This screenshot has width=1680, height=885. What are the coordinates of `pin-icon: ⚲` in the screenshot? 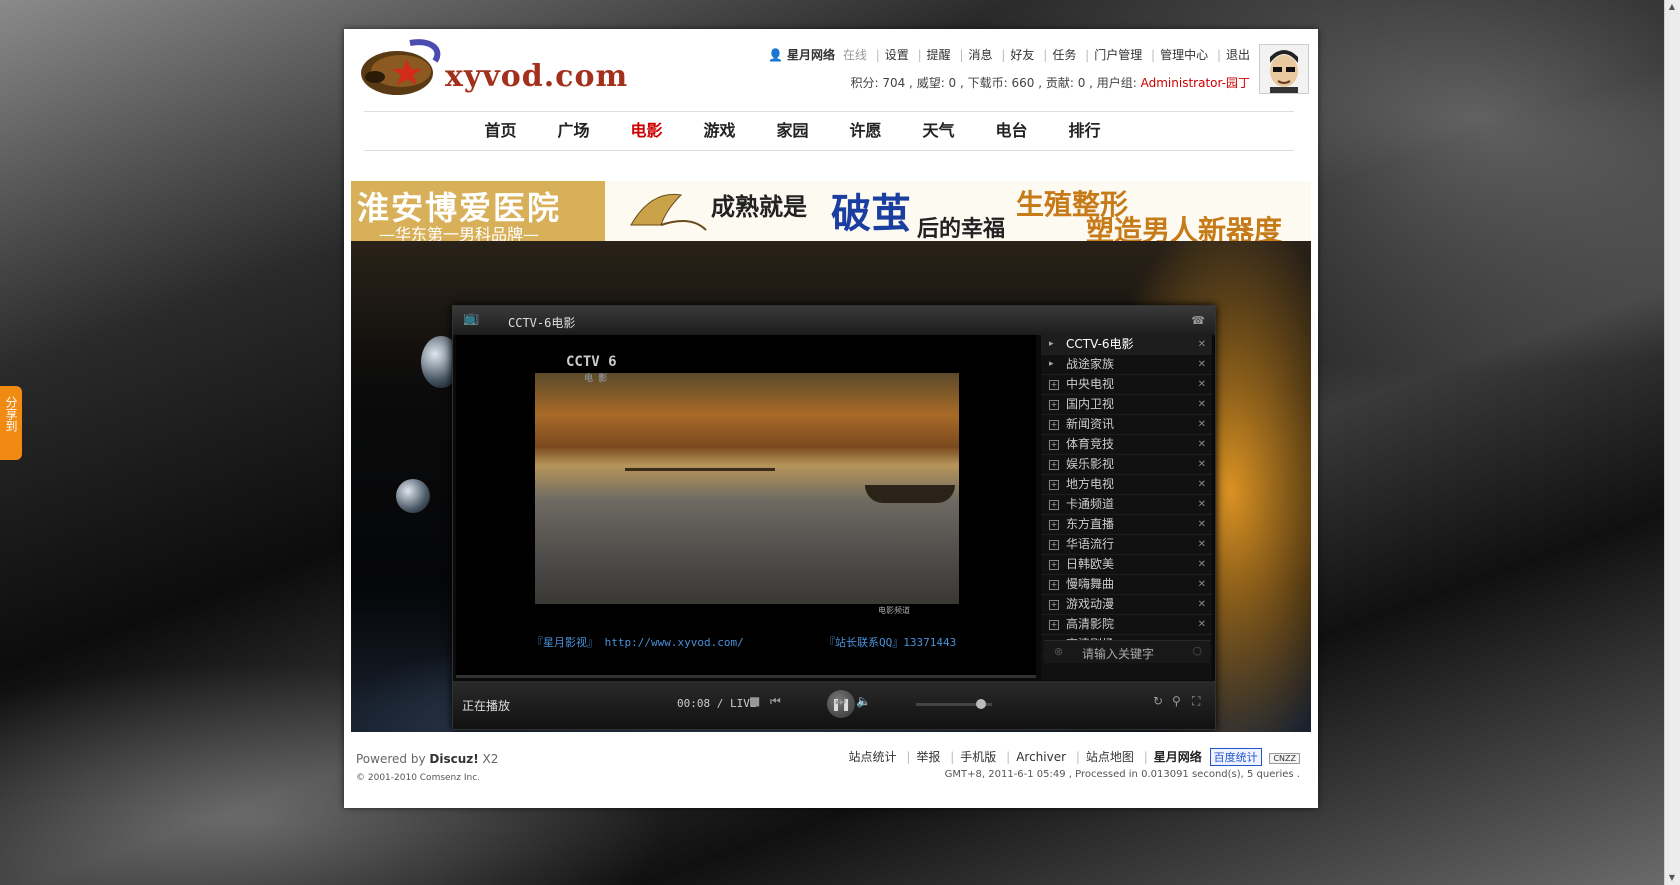 It's located at (1176, 701).